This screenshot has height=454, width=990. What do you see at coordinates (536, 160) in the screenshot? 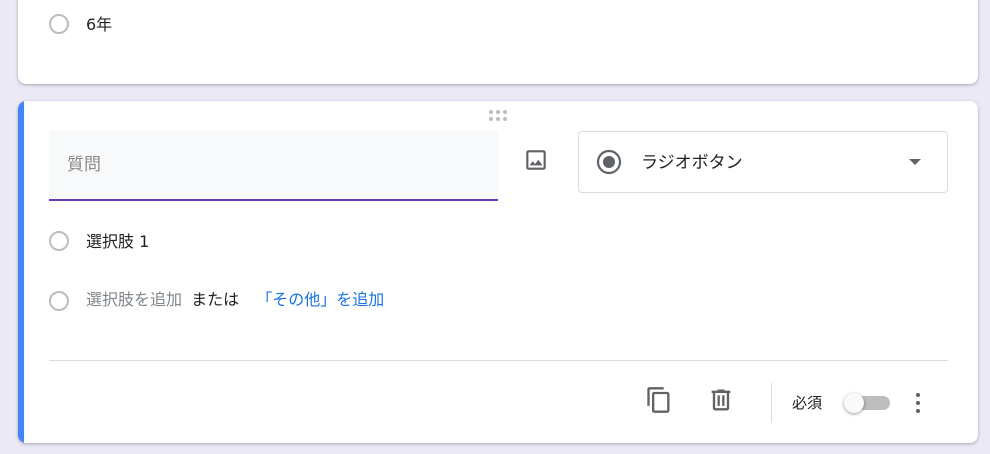
I see `image-icon` at bounding box center [536, 160].